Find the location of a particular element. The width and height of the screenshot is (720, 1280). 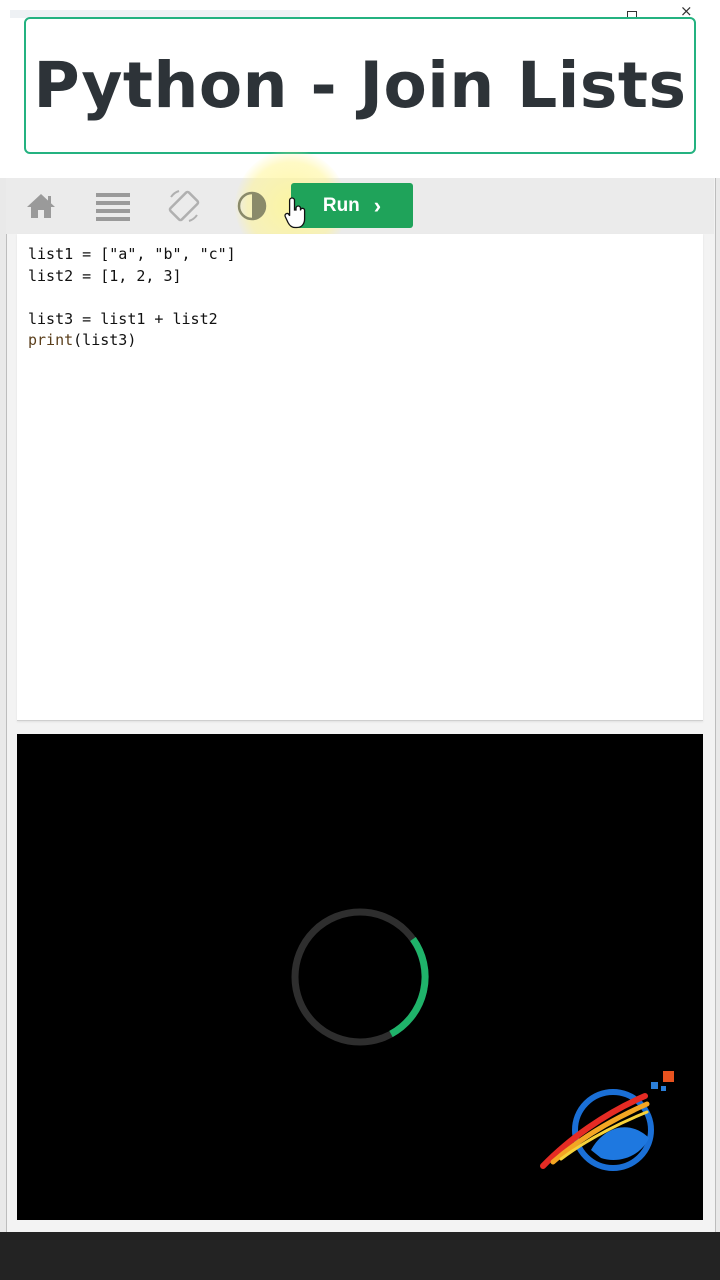

code-line: list3 = list1 + list2 is located at coordinates (123, 318).